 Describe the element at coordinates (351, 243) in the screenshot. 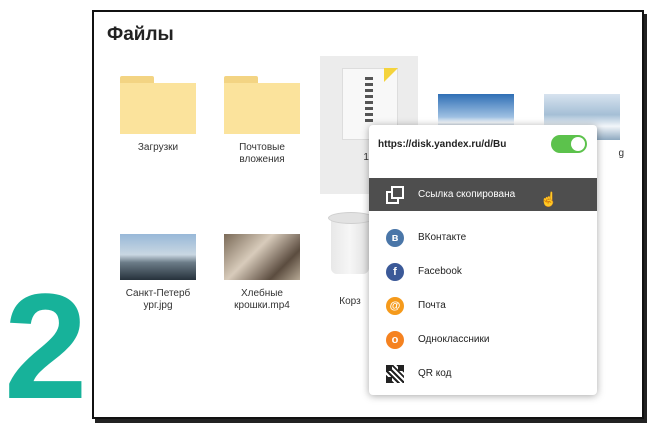

I see `trash-icon` at that location.